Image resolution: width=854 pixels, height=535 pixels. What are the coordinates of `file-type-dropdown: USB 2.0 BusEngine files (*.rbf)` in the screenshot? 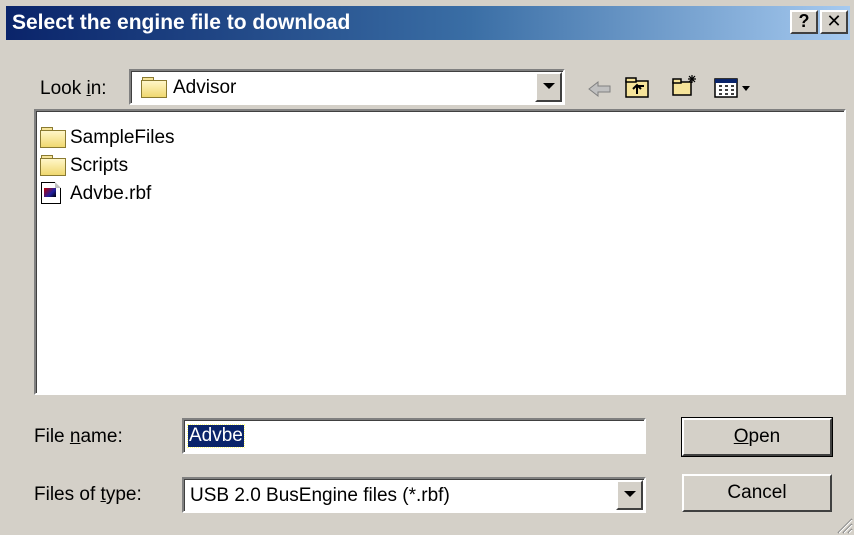 It's located at (414, 495).